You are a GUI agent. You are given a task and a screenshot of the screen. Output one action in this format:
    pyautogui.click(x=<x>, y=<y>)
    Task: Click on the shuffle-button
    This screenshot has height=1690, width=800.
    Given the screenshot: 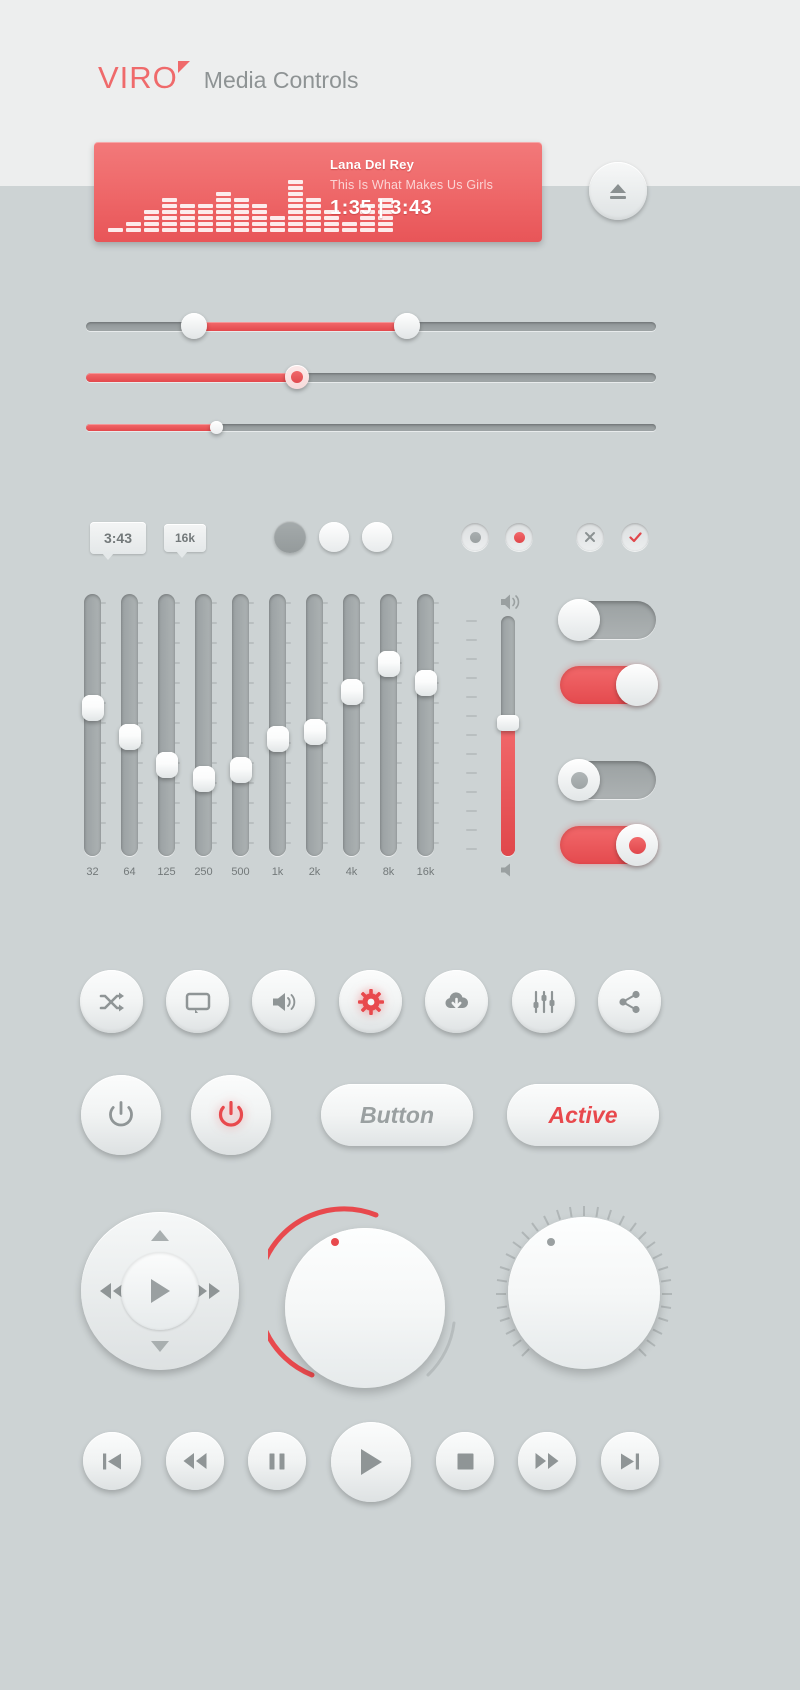 What is the action you would take?
    pyautogui.click(x=111, y=1001)
    